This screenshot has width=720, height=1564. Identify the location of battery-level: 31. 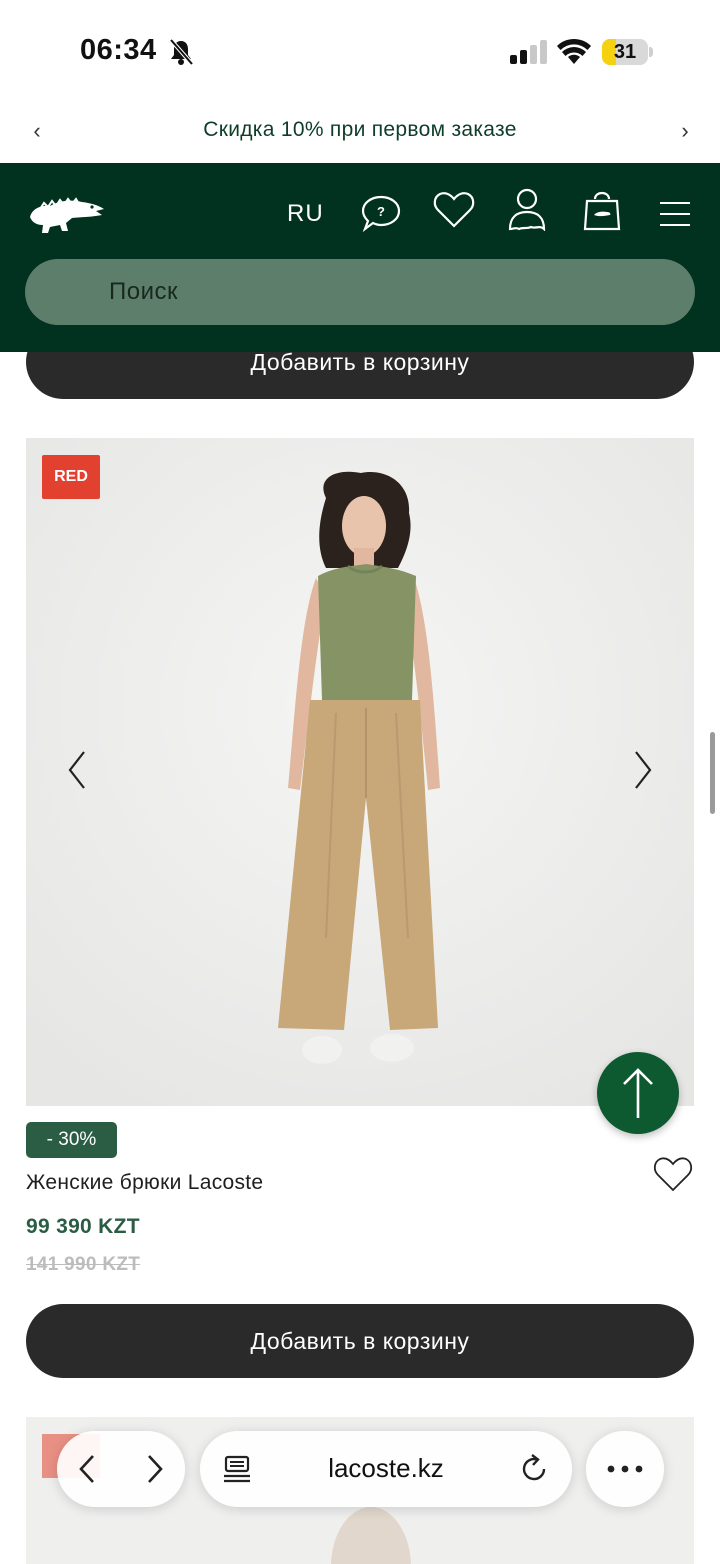
(625, 52).